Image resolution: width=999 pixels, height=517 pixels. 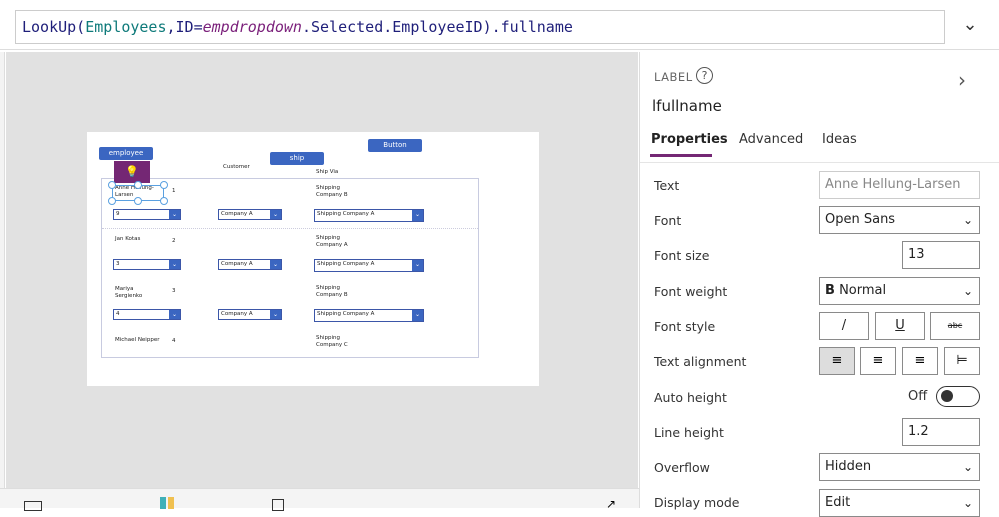 What do you see at coordinates (899, 467) in the screenshot?
I see `overflow-dropdown: Hidden ⌄` at bounding box center [899, 467].